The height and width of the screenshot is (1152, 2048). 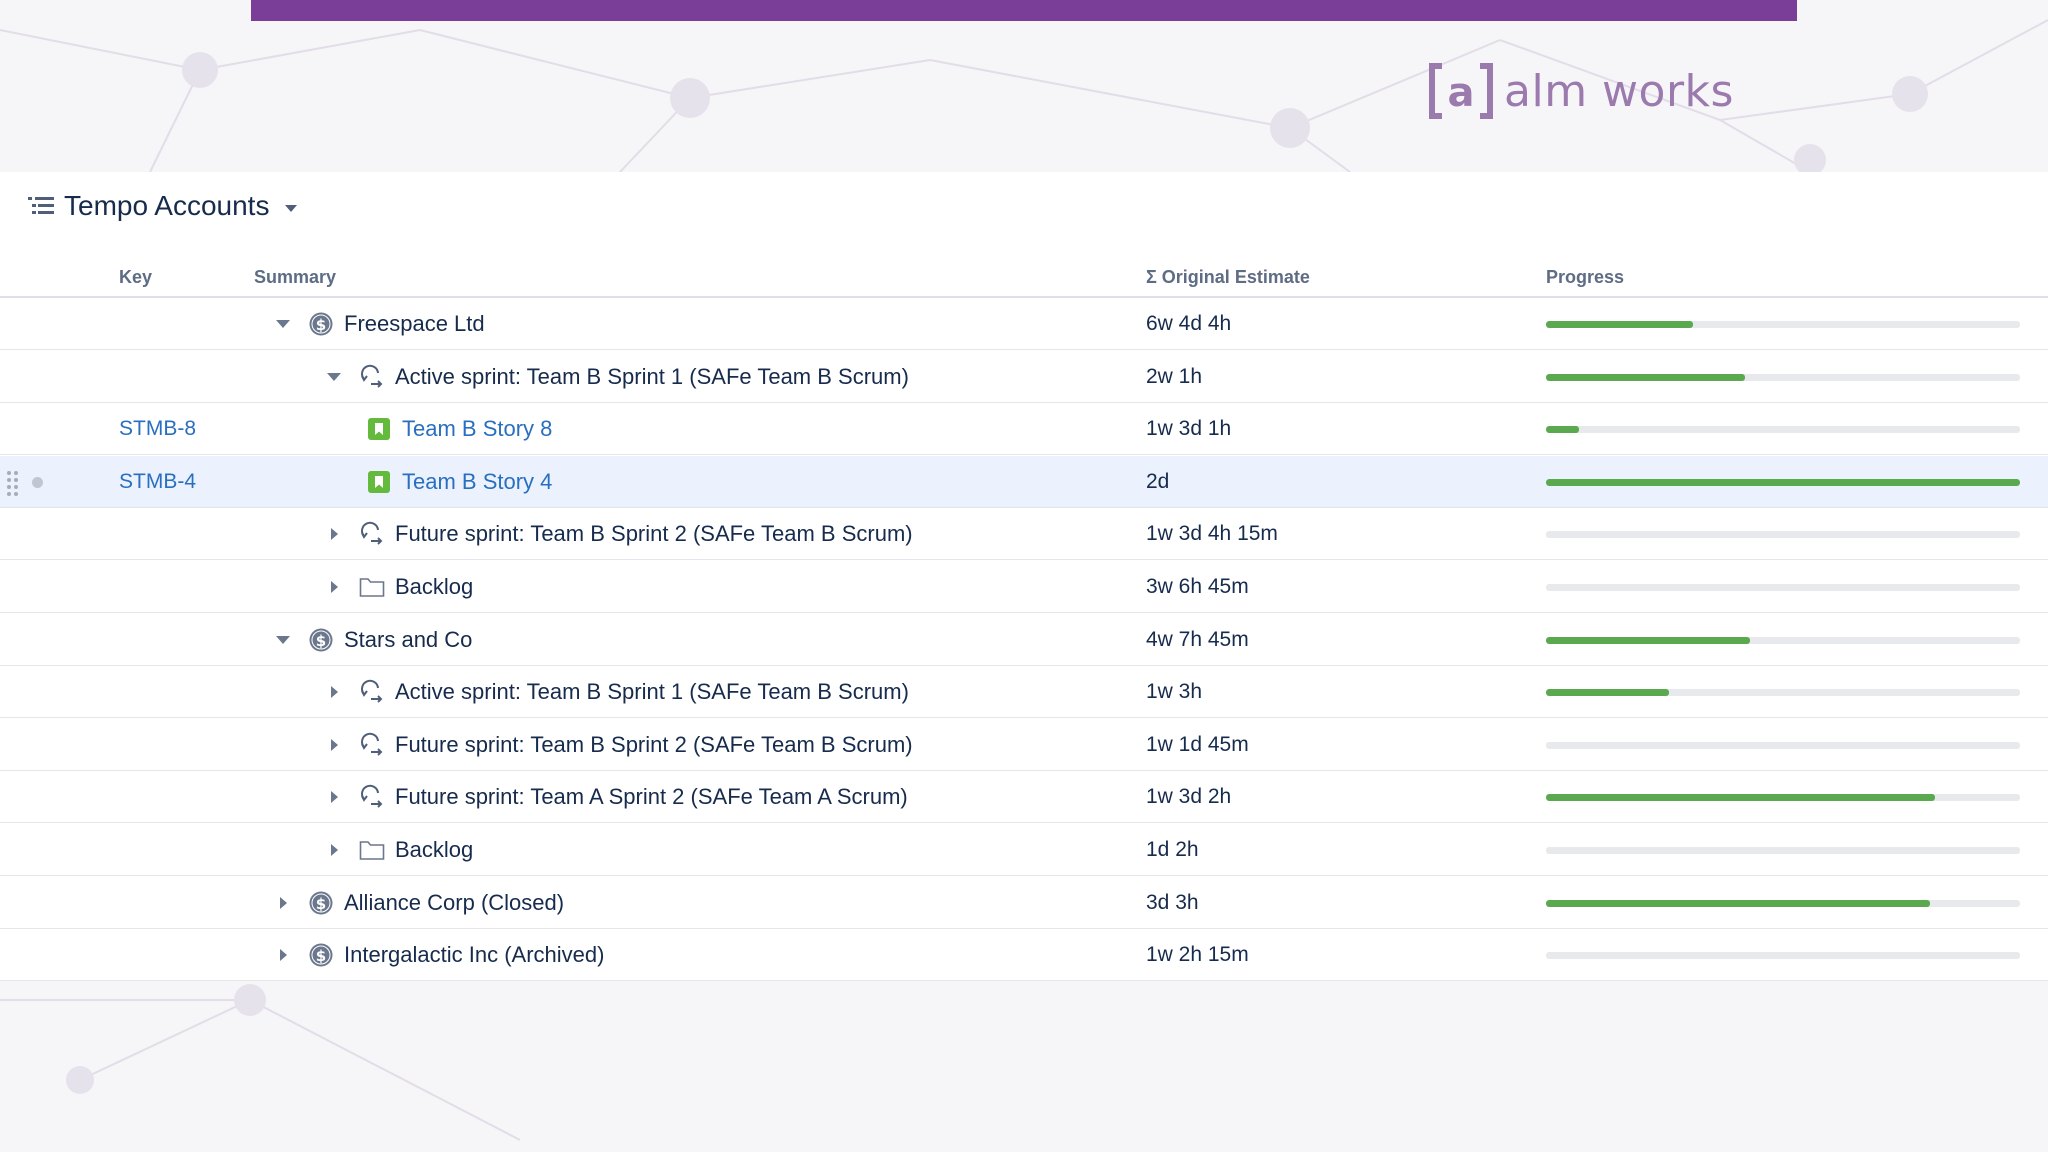 I want to click on issue-key-link: STMB-4, so click(x=157, y=482).